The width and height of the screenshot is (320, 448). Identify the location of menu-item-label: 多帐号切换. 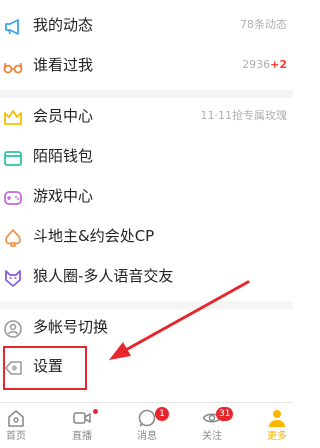
(71, 327).